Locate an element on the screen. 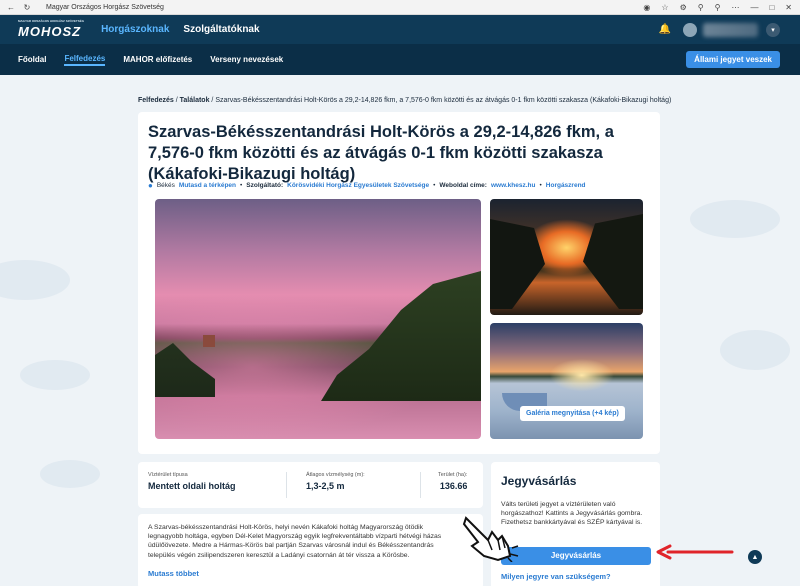 This screenshot has height=586, width=800. reload-icon: ↻ is located at coordinates (27, 7).